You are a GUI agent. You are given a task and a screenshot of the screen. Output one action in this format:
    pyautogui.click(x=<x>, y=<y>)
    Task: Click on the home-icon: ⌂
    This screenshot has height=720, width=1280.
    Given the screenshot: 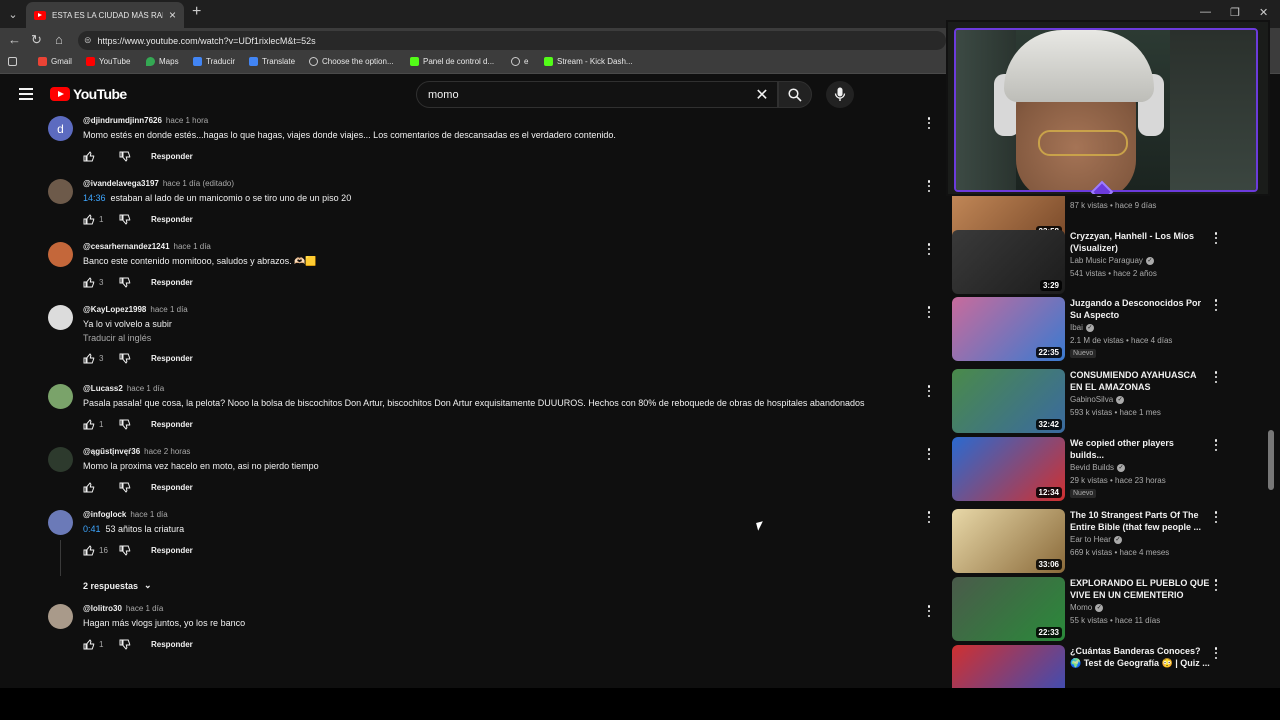 What is the action you would take?
    pyautogui.click(x=59, y=39)
    